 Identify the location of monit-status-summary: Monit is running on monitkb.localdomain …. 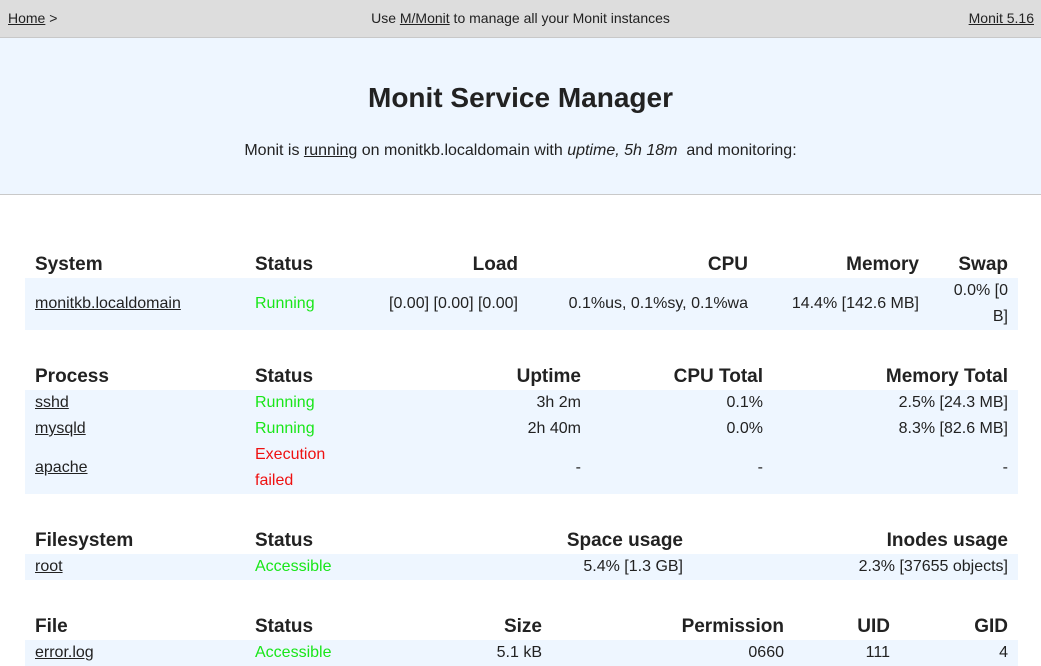
(520, 151).